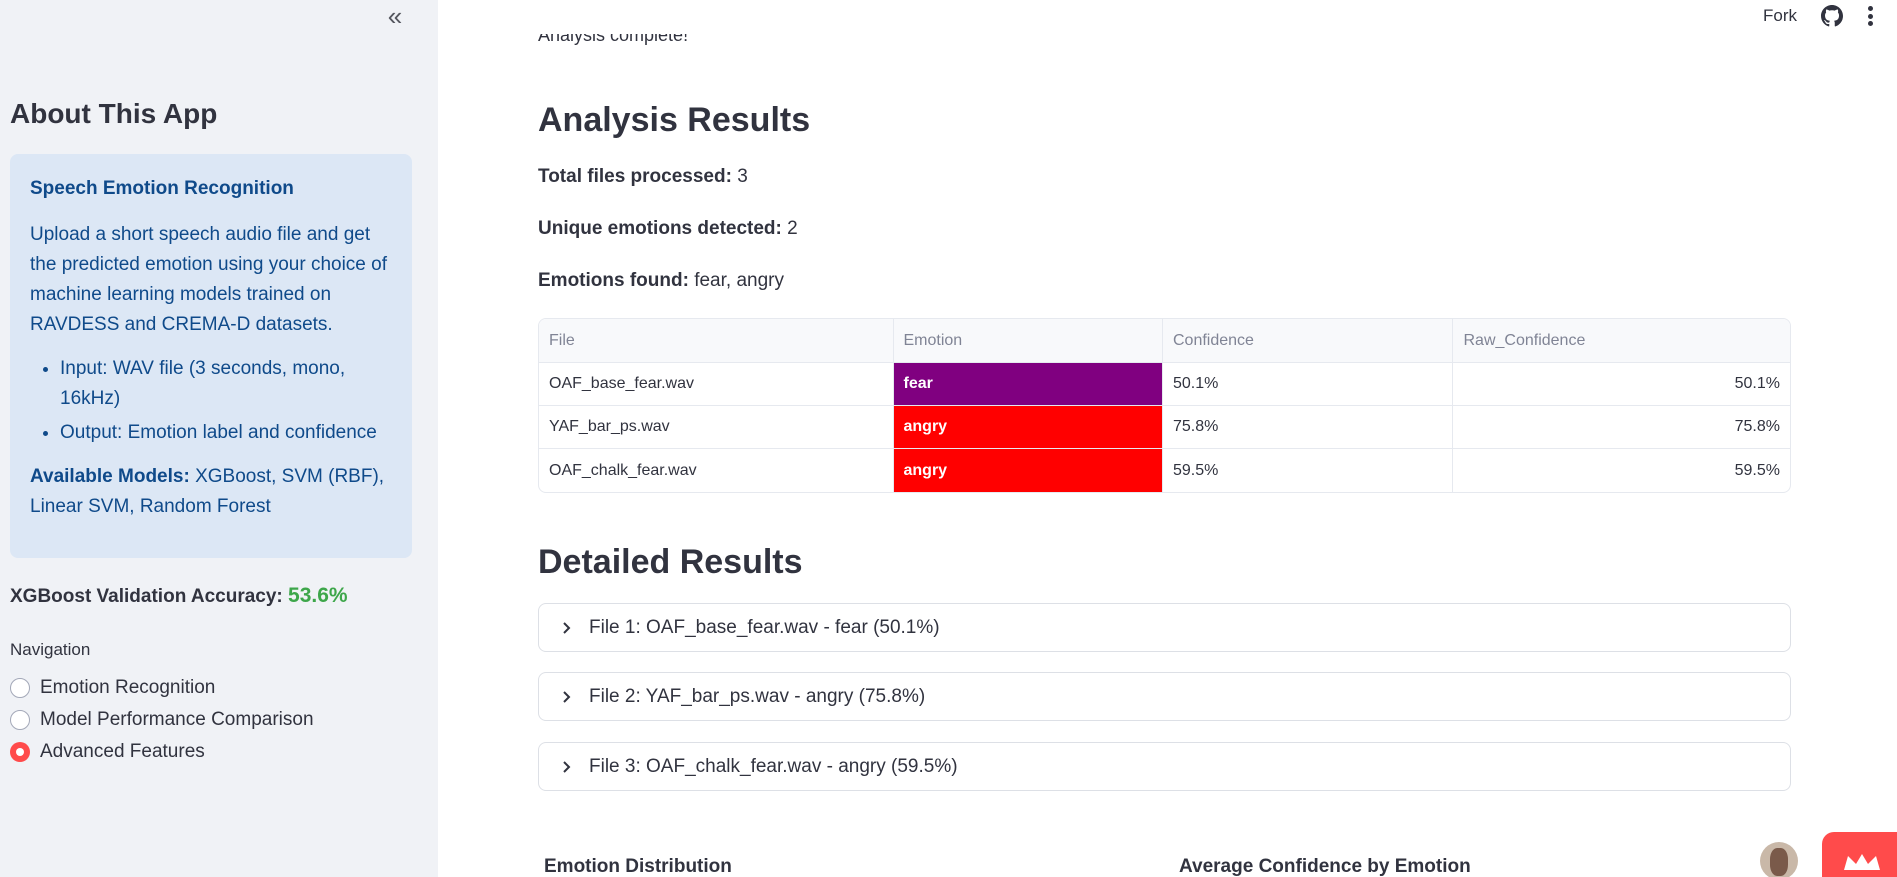 The height and width of the screenshot is (877, 1897). Describe the element at coordinates (643, 176) in the screenshot. I see `total-files-stat: Total files processed: 3` at that location.